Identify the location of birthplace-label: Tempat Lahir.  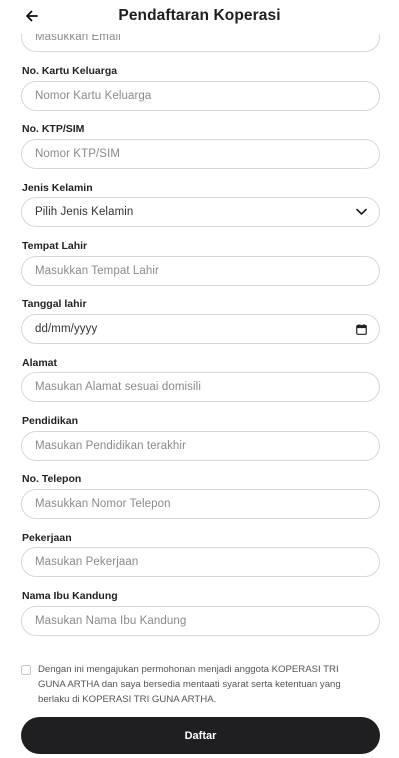
(55, 246).